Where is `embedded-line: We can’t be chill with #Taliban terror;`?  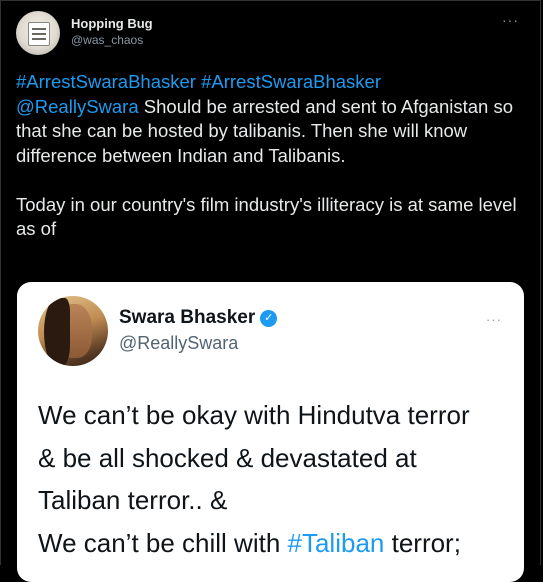 embedded-line: We can’t be chill with #Taliban terror; is located at coordinates (249, 542).